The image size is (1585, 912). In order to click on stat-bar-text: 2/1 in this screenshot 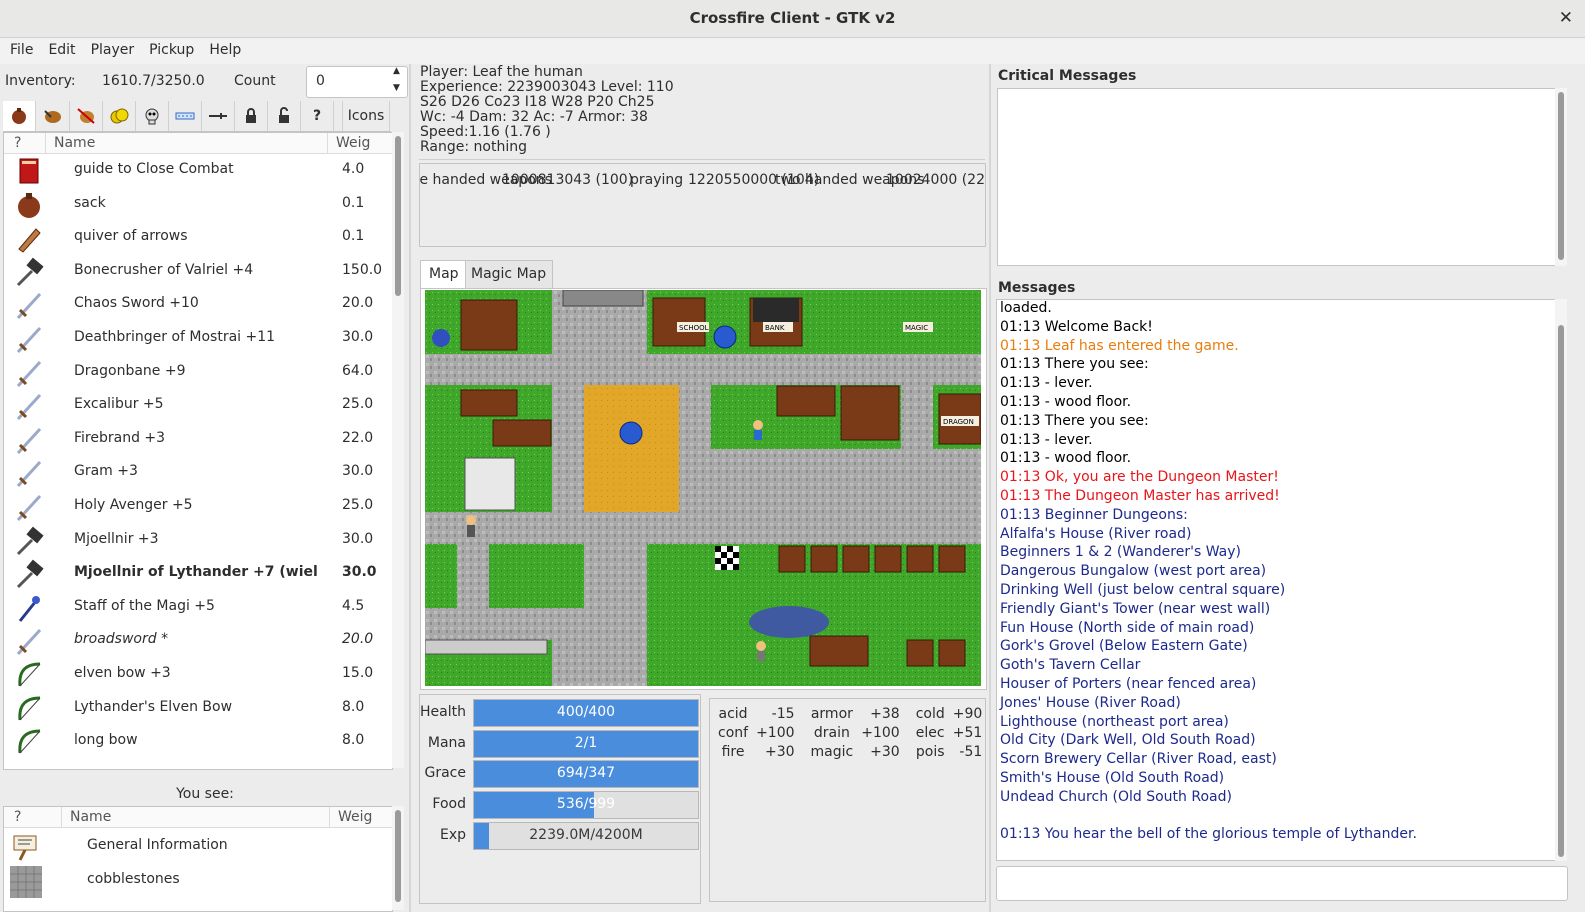, I will do `click(586, 742)`.